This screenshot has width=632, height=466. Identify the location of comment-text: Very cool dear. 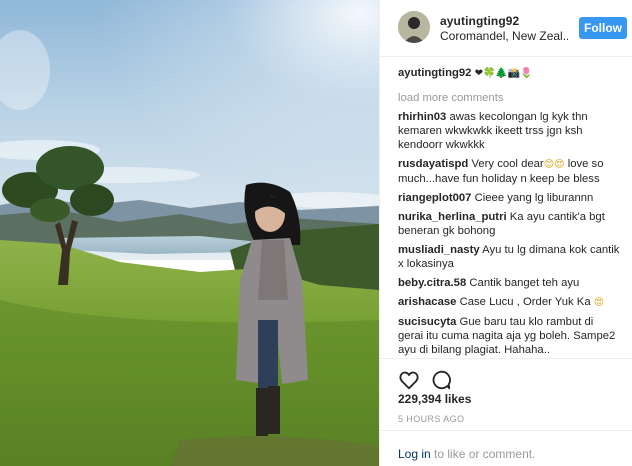
(507, 164).